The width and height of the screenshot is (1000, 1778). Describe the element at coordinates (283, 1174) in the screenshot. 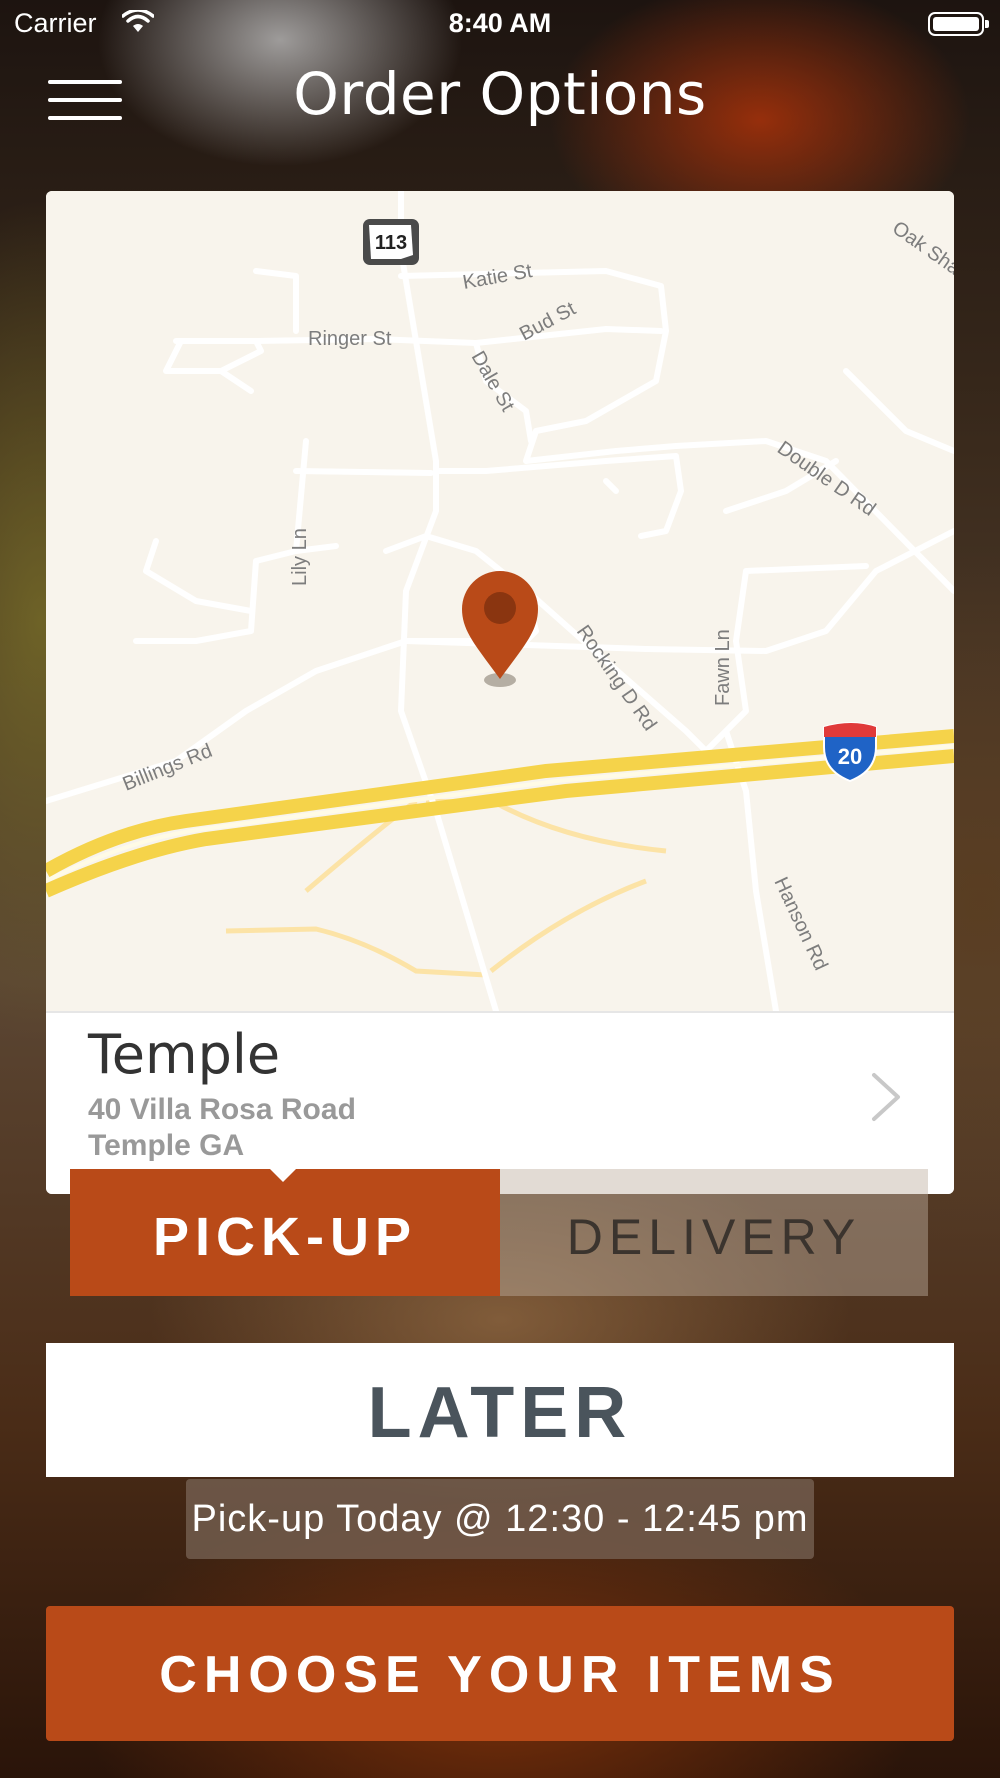

I see `selected-indicator` at that location.